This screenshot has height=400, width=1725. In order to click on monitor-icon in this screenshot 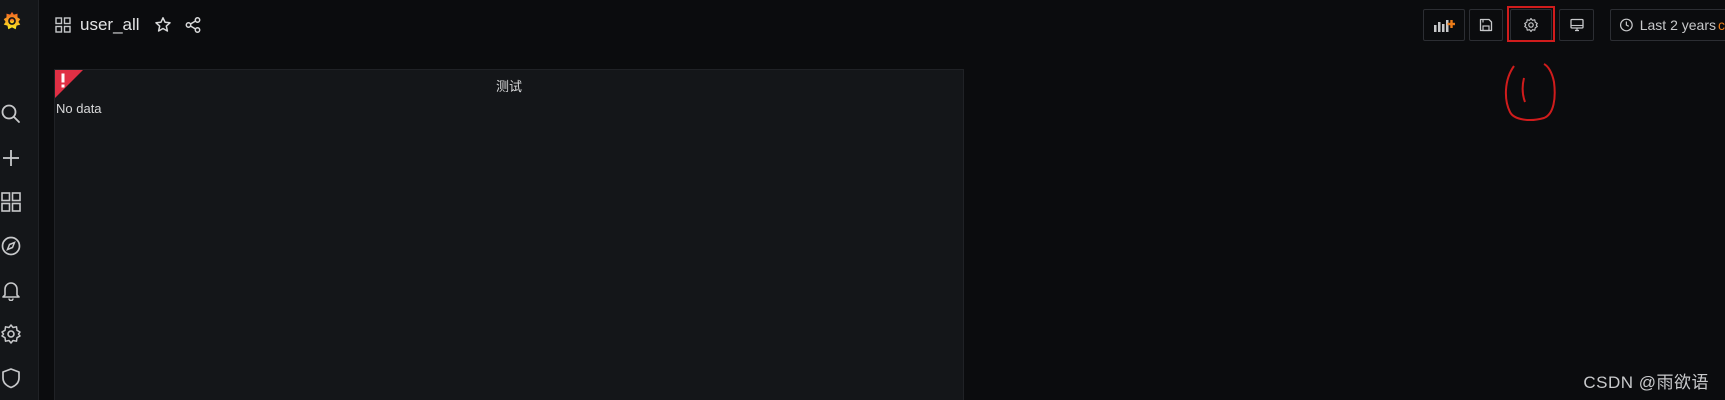, I will do `click(1576, 25)`.